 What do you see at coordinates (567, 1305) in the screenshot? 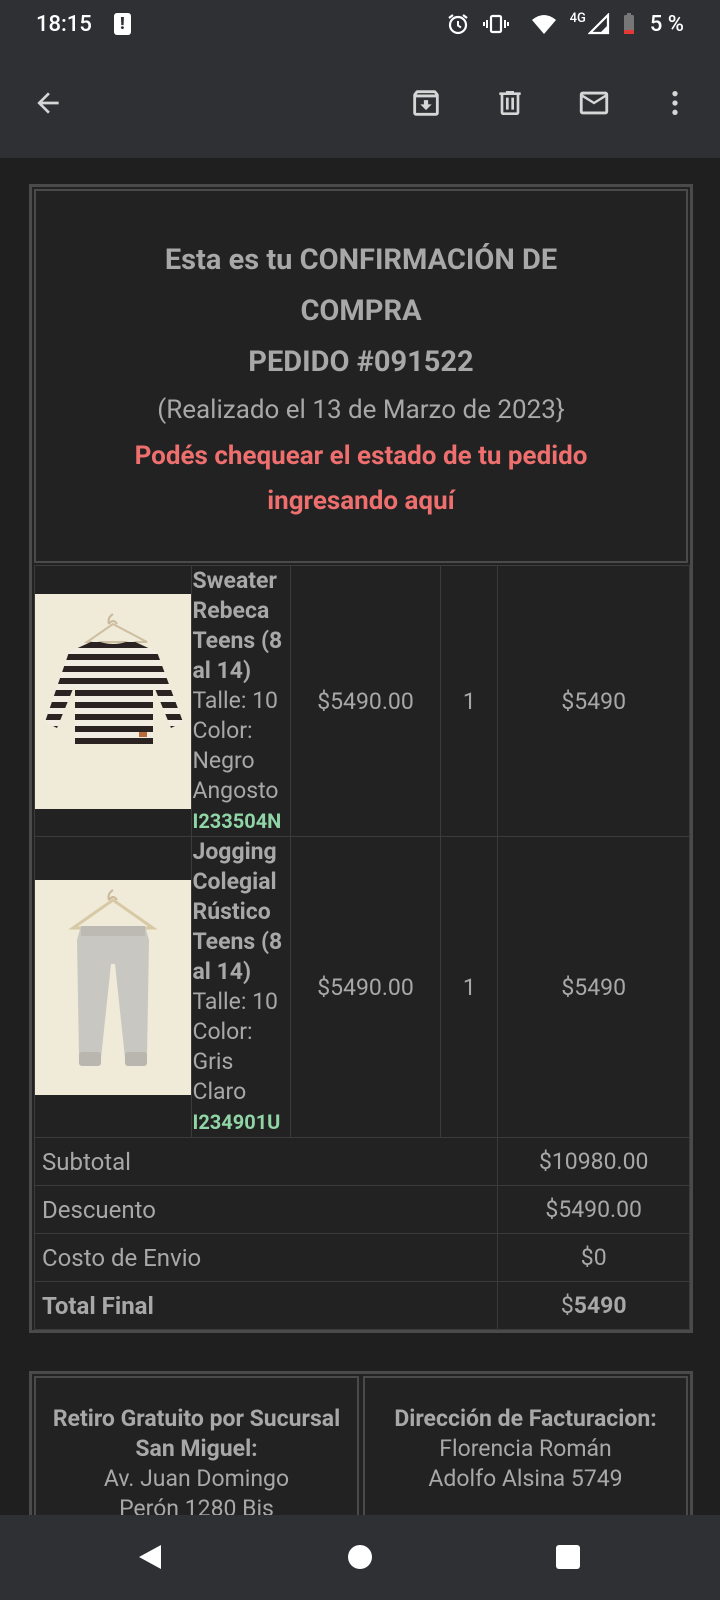
I see `total-currency: $` at bounding box center [567, 1305].